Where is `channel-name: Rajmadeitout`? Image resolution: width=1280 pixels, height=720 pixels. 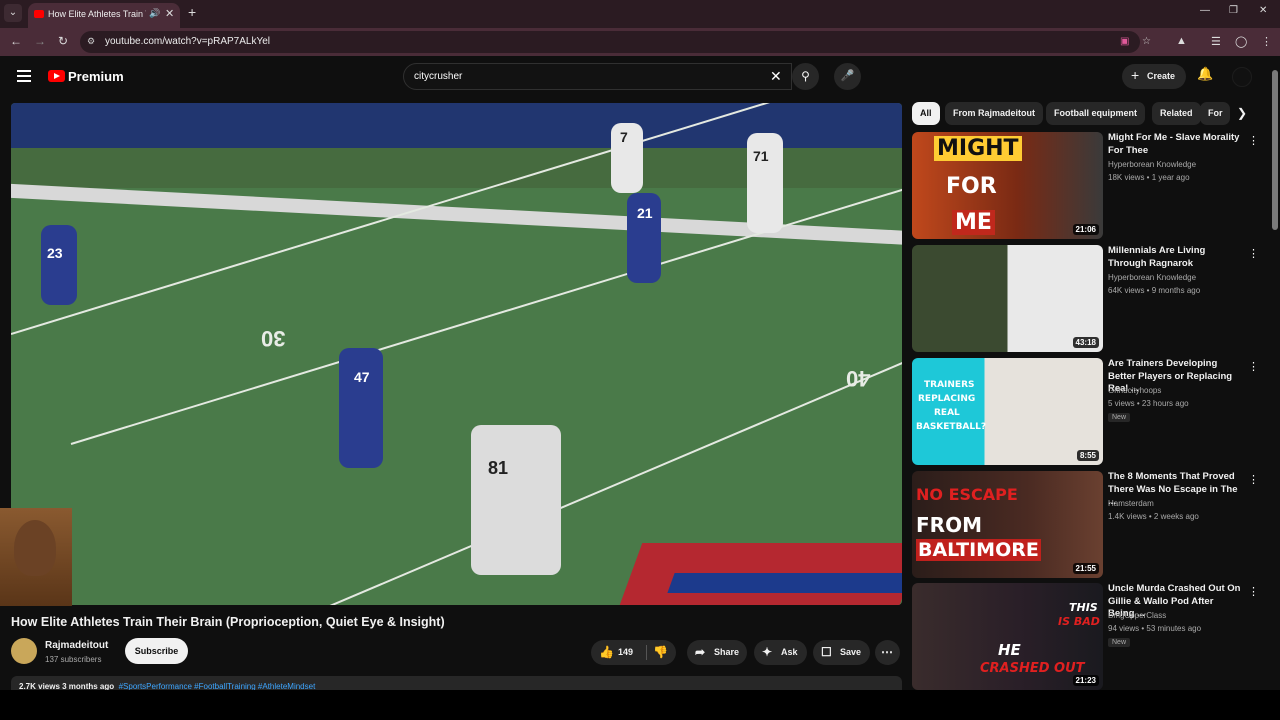
channel-name: Rajmadeitout is located at coordinates (76, 645).